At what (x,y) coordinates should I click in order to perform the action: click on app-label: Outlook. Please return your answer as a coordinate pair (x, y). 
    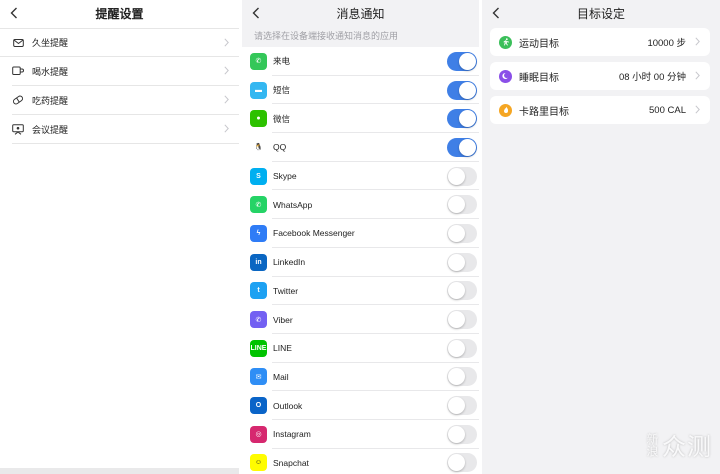
    Looking at the image, I should click on (288, 405).